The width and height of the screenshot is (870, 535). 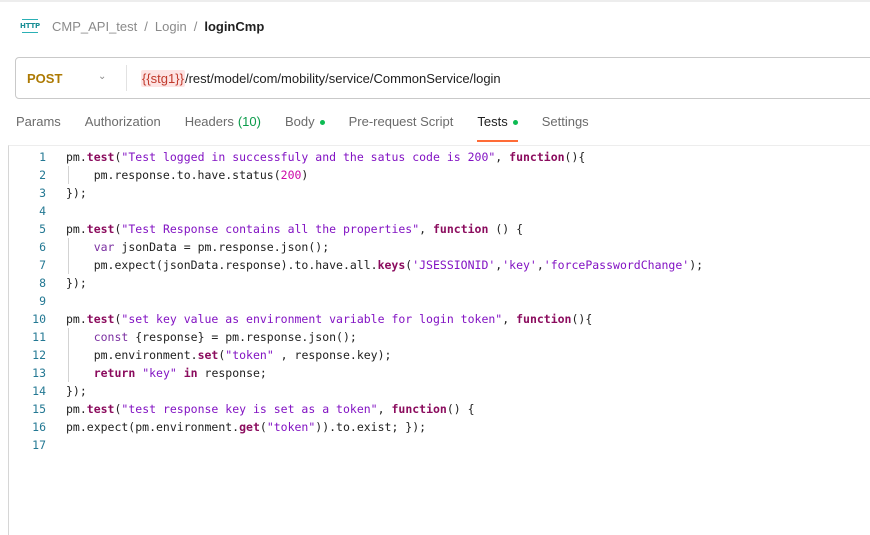 I want to click on line-number: 11, so click(x=39, y=337).